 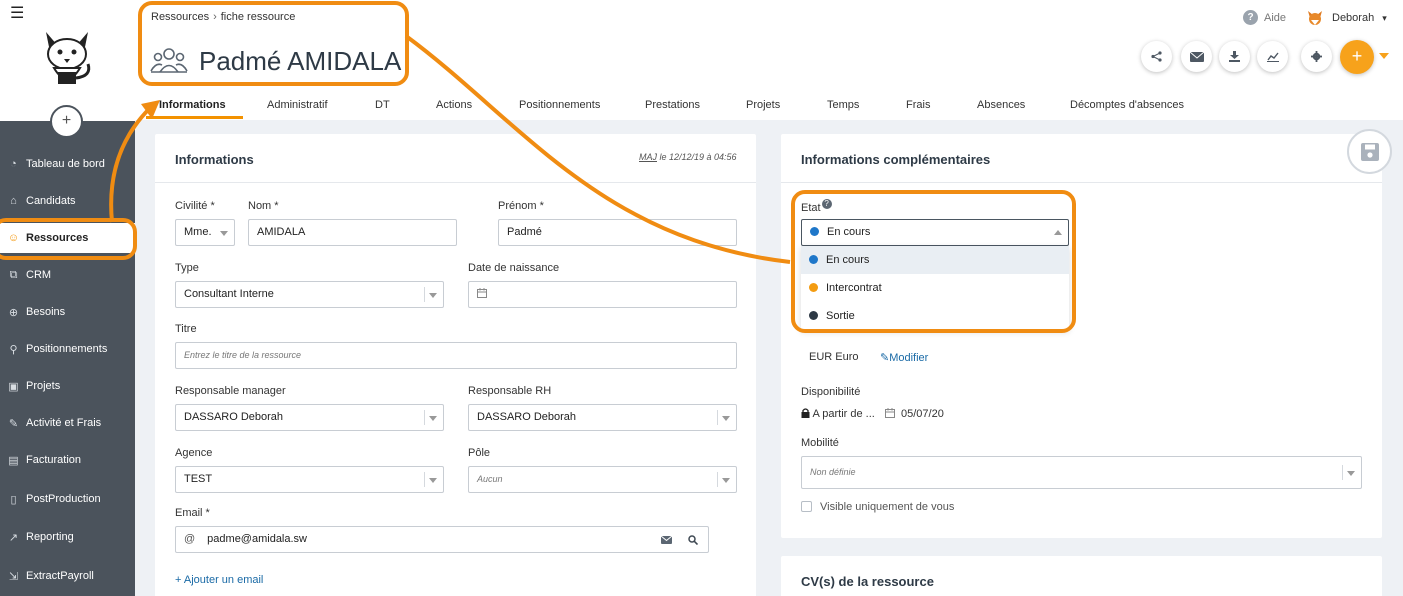 I want to click on tab-projets: Projets, so click(x=763, y=105).